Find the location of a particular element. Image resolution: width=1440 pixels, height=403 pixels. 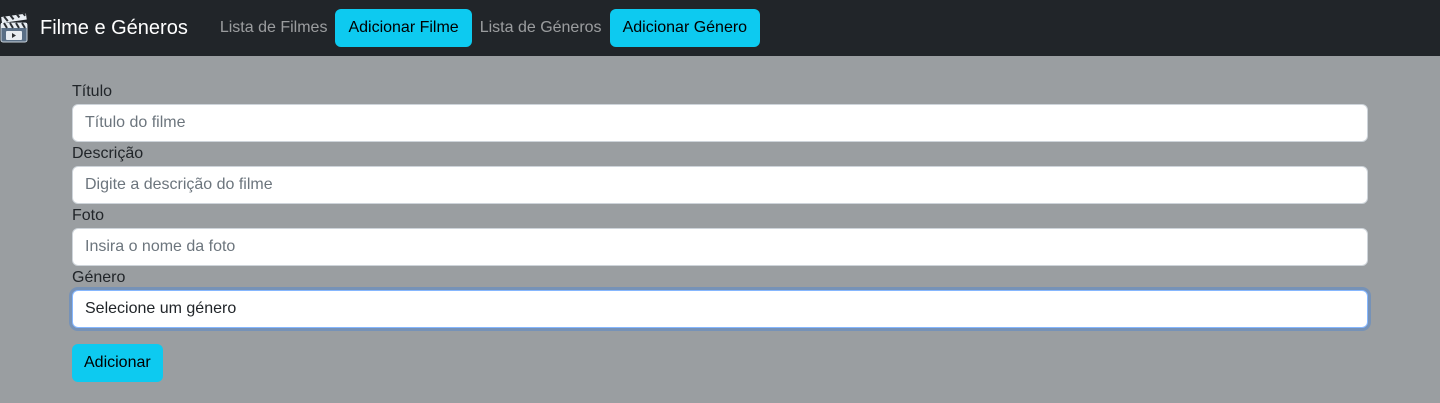

foto-label: Foto is located at coordinates (88, 215).